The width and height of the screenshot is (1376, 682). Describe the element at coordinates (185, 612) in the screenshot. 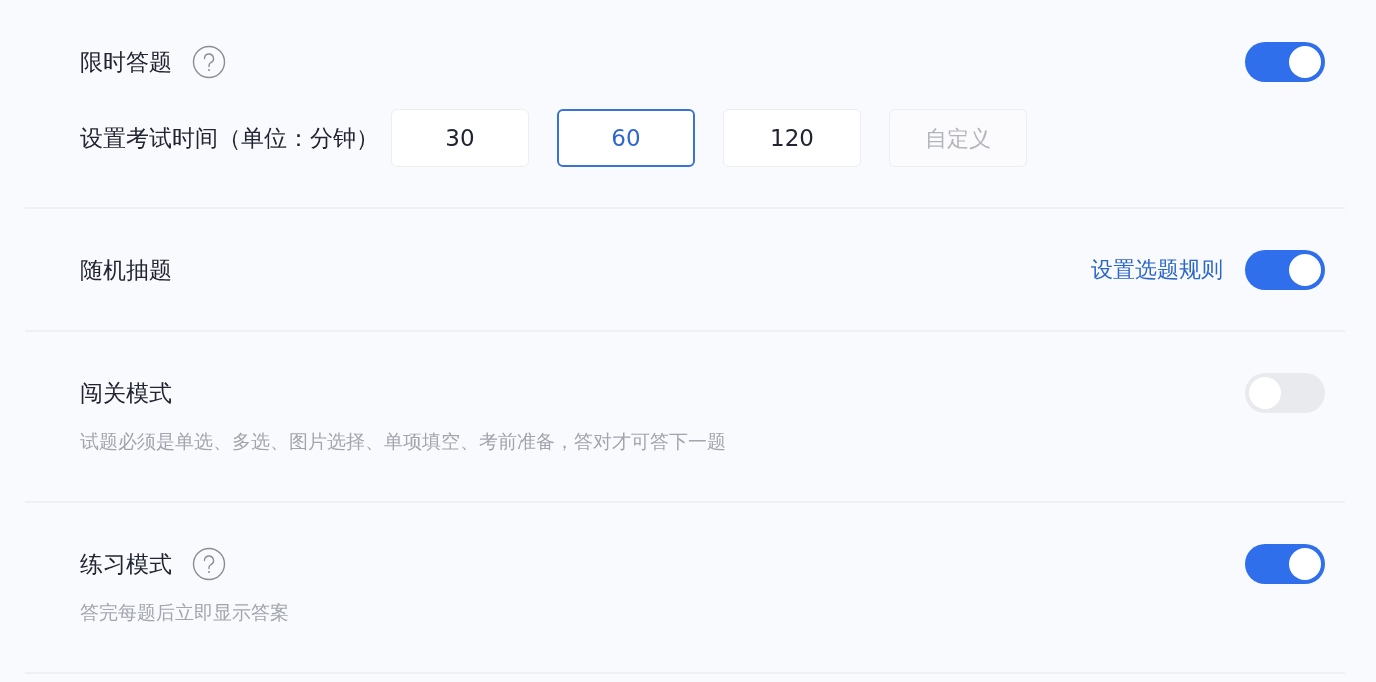

I see `setting-description: 答完每题后立即显示答案` at that location.